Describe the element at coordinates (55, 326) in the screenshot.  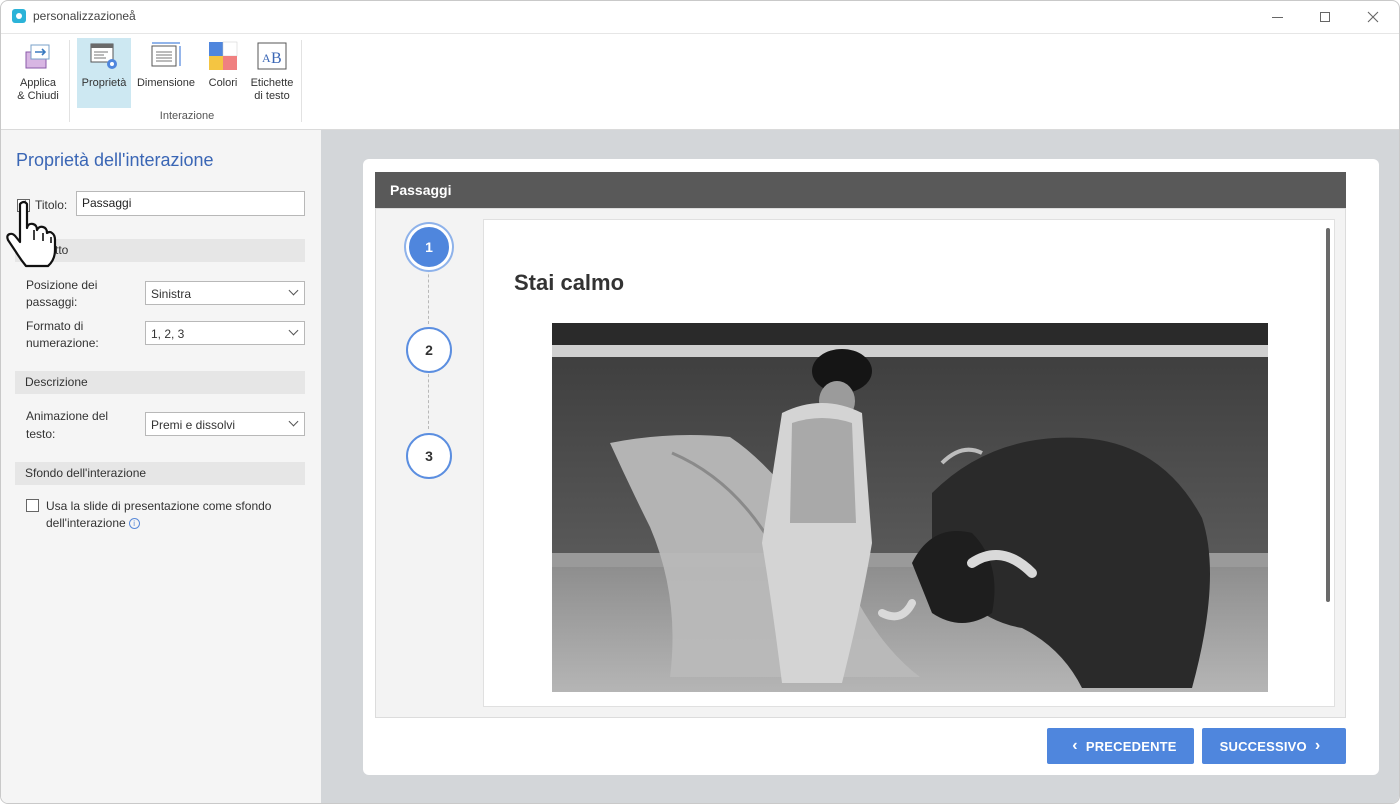
I see `numbering-format-label-1: Formato di` at that location.